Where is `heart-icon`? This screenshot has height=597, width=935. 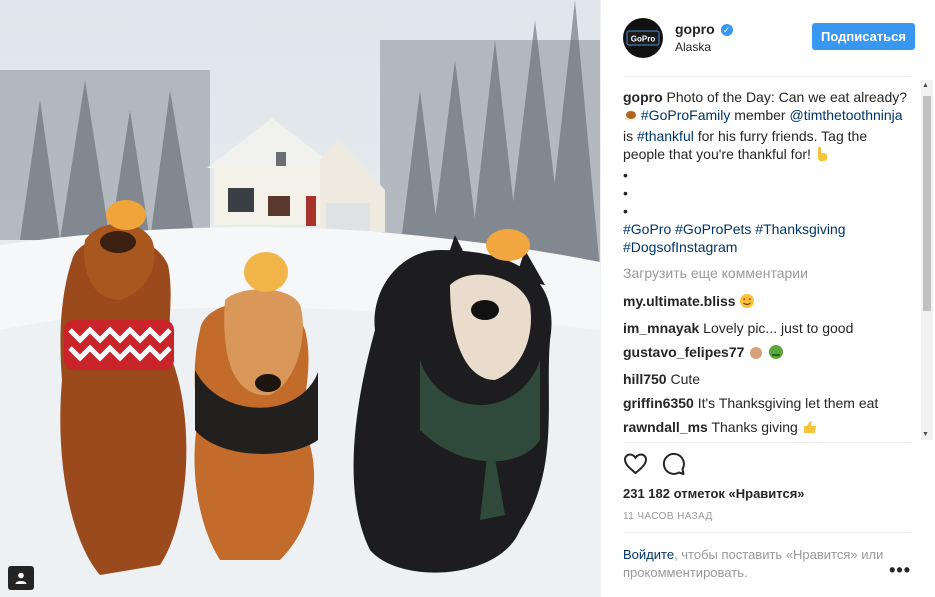 heart-icon is located at coordinates (635, 464).